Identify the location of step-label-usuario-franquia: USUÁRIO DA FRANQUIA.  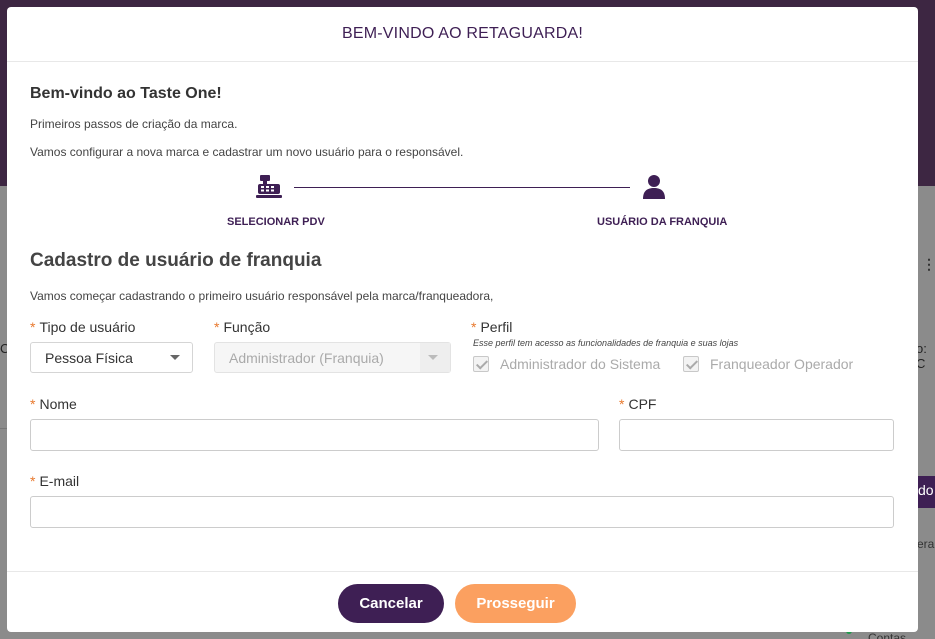
(662, 222).